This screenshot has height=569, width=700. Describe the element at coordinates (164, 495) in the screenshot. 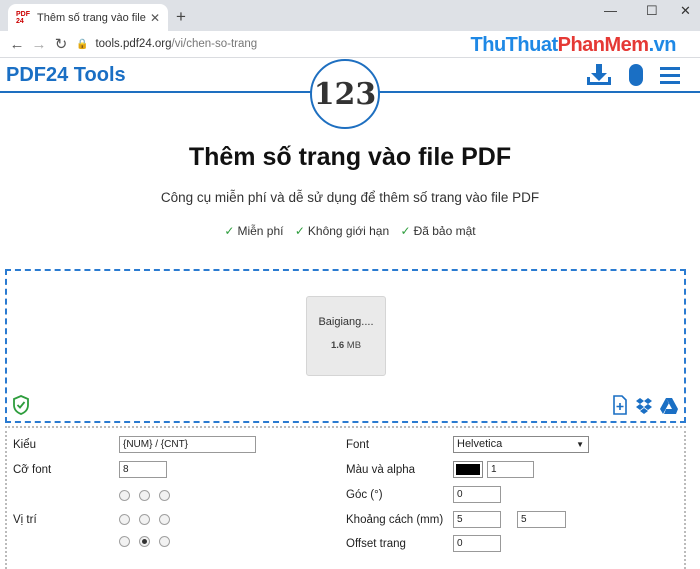

I see `position-top-right-radio` at that location.